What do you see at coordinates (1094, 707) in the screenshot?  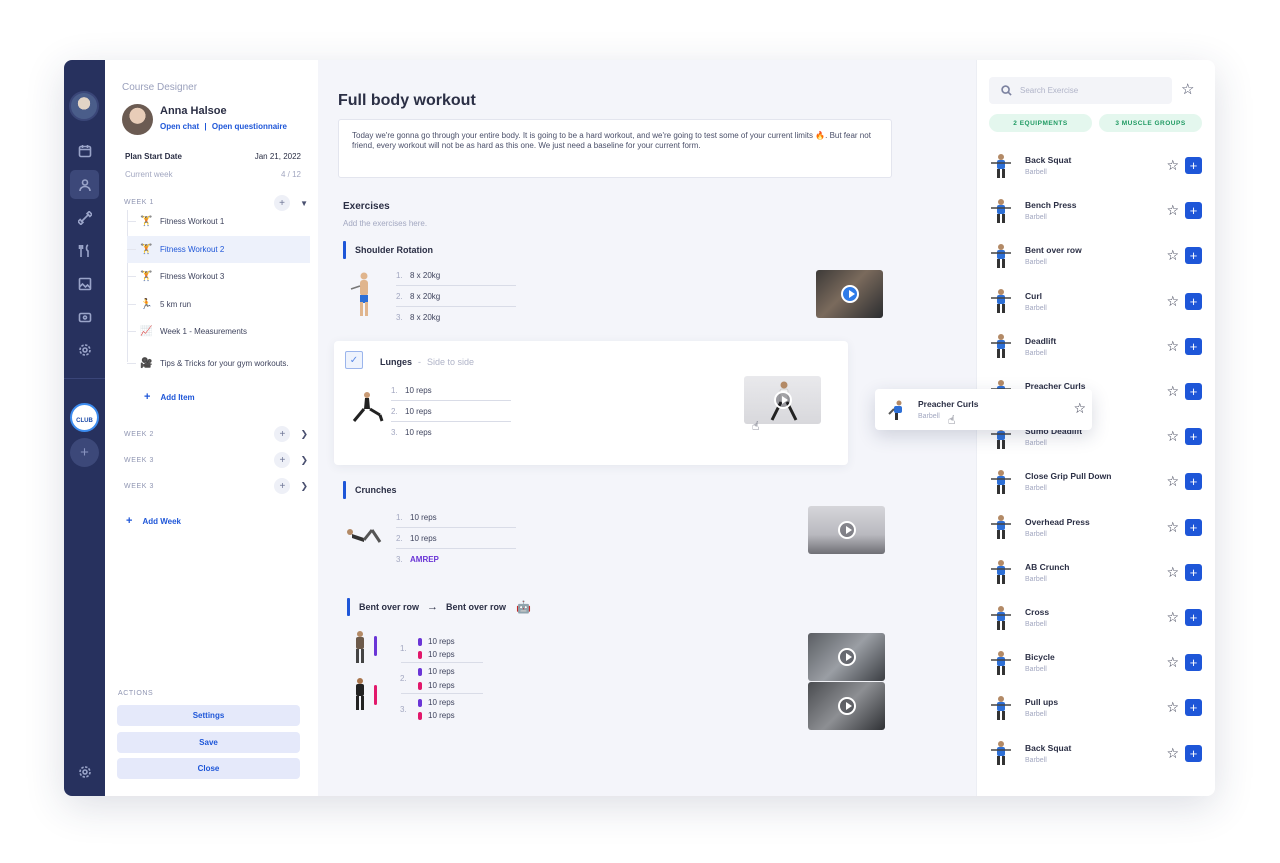 I see `library-item: Pull ups Barbell ☆ +` at bounding box center [1094, 707].